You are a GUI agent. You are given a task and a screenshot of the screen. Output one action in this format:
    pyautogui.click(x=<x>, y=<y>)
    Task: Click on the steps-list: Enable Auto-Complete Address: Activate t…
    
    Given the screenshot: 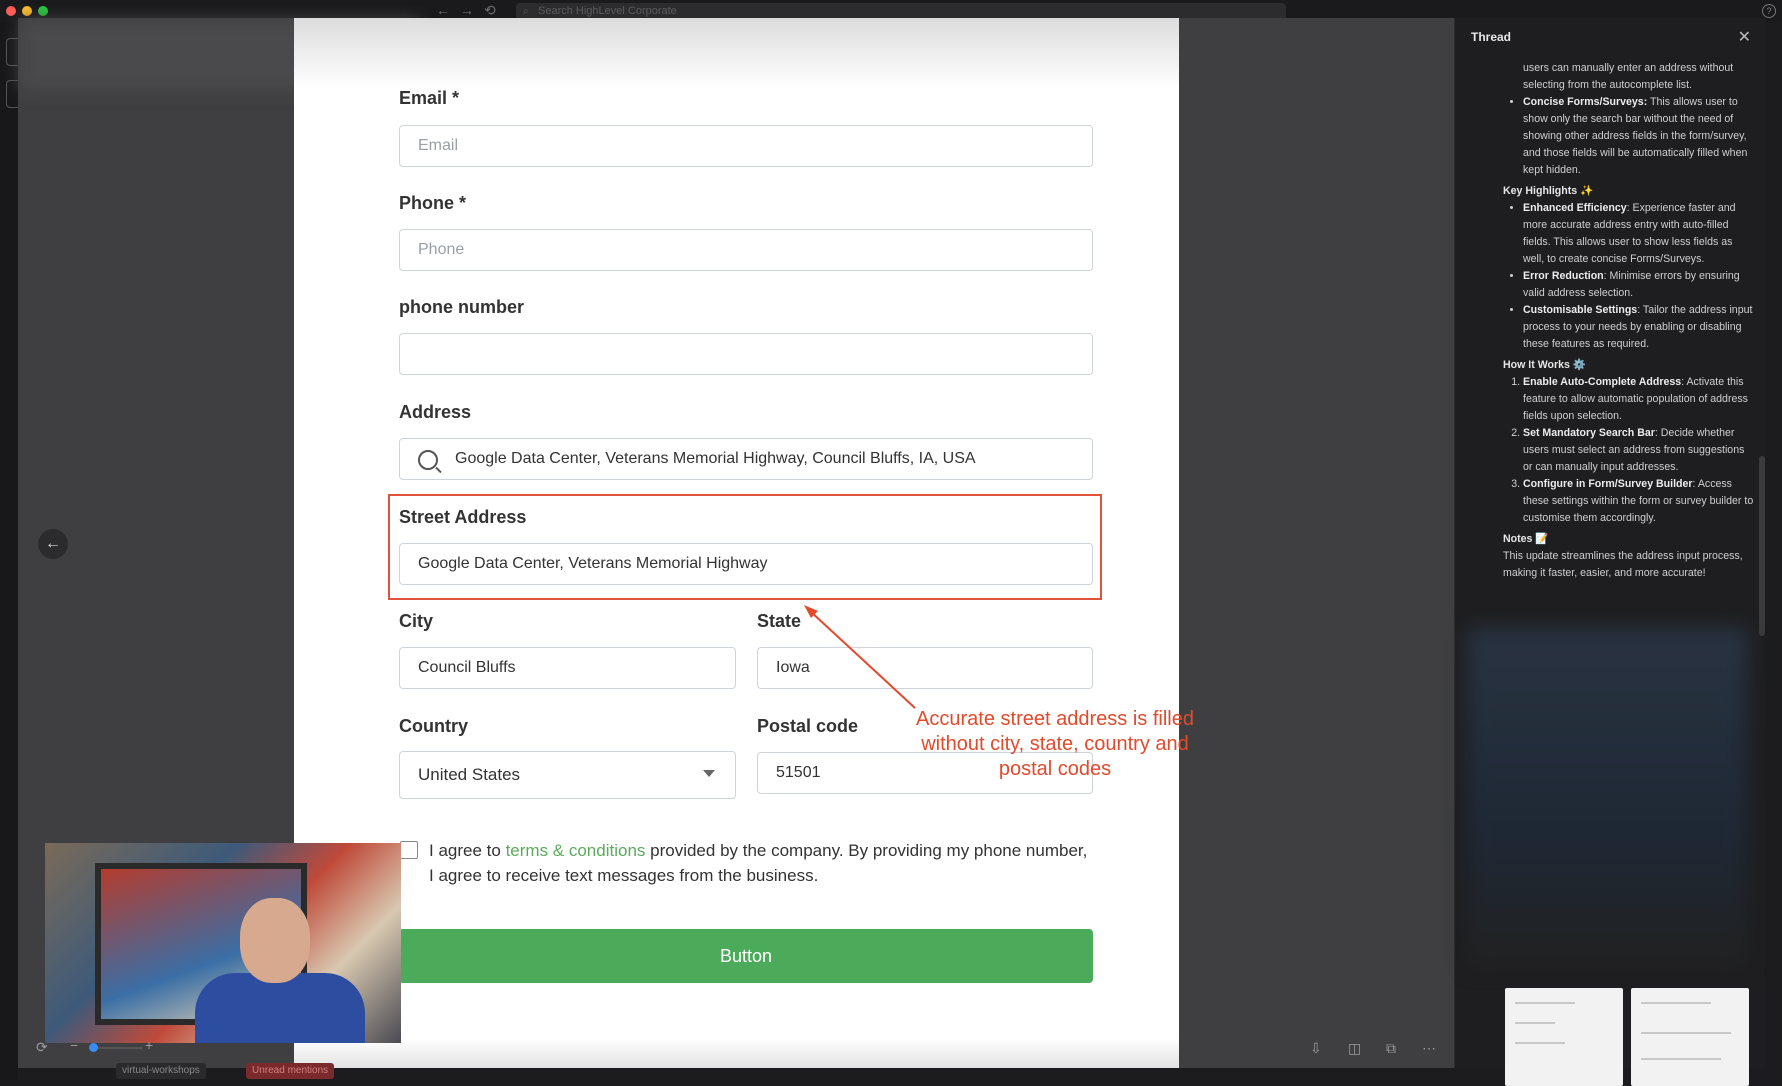 What is the action you would take?
    pyautogui.click(x=1629, y=450)
    